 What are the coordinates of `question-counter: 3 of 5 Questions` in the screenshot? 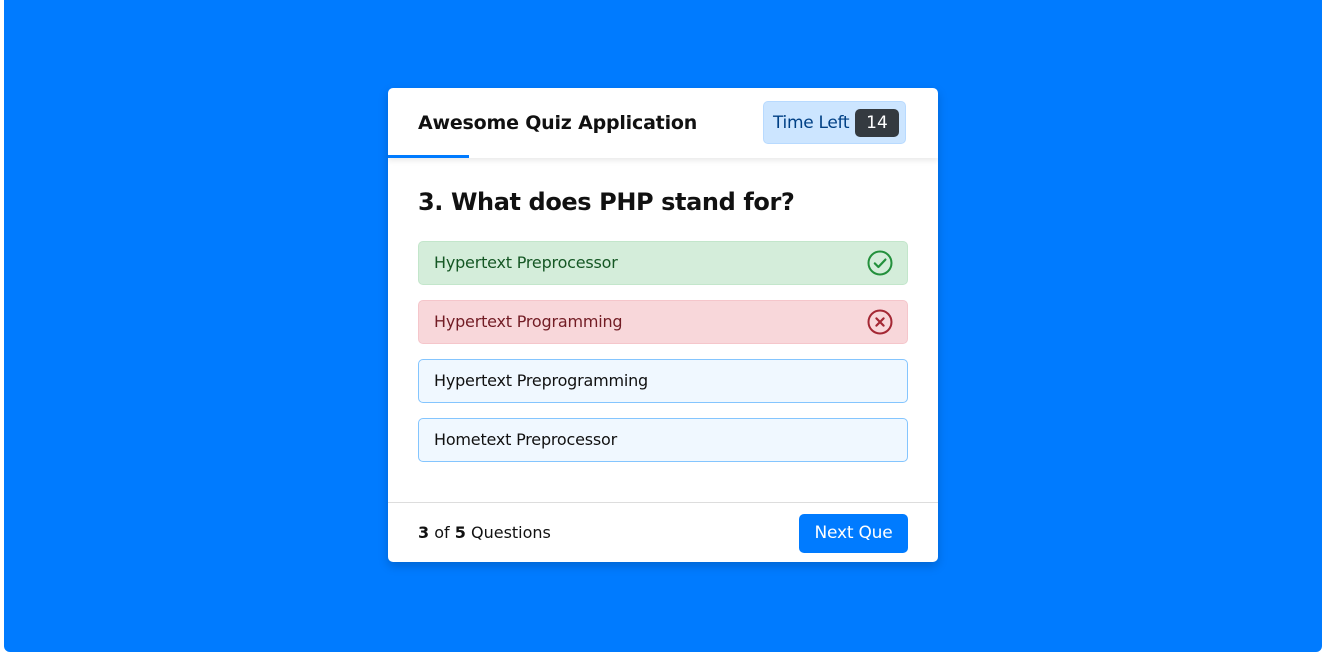 It's located at (484, 533).